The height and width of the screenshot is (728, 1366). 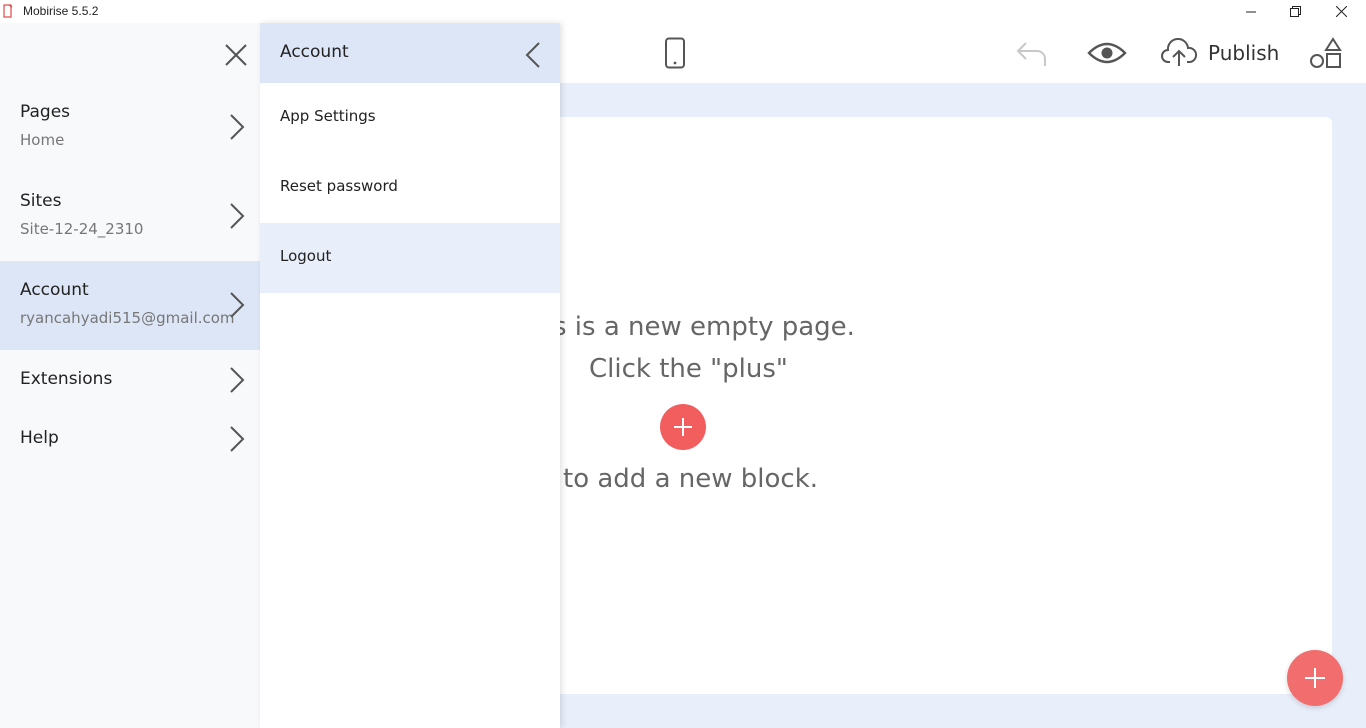 What do you see at coordinates (410, 118) in the screenshot?
I see `submenu-item-app-settings: App Settings` at bounding box center [410, 118].